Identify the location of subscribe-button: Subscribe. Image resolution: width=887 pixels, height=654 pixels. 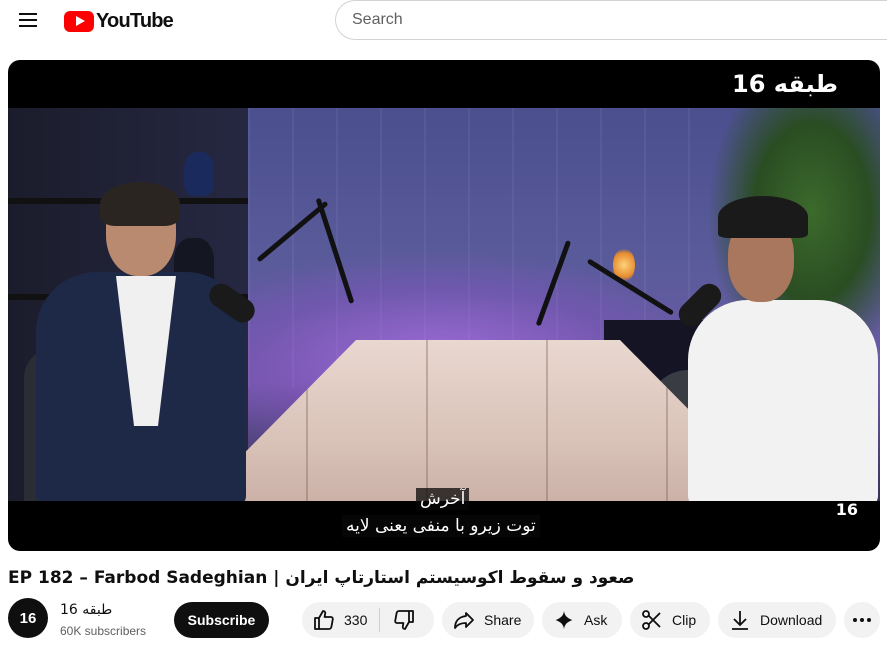
(221, 620).